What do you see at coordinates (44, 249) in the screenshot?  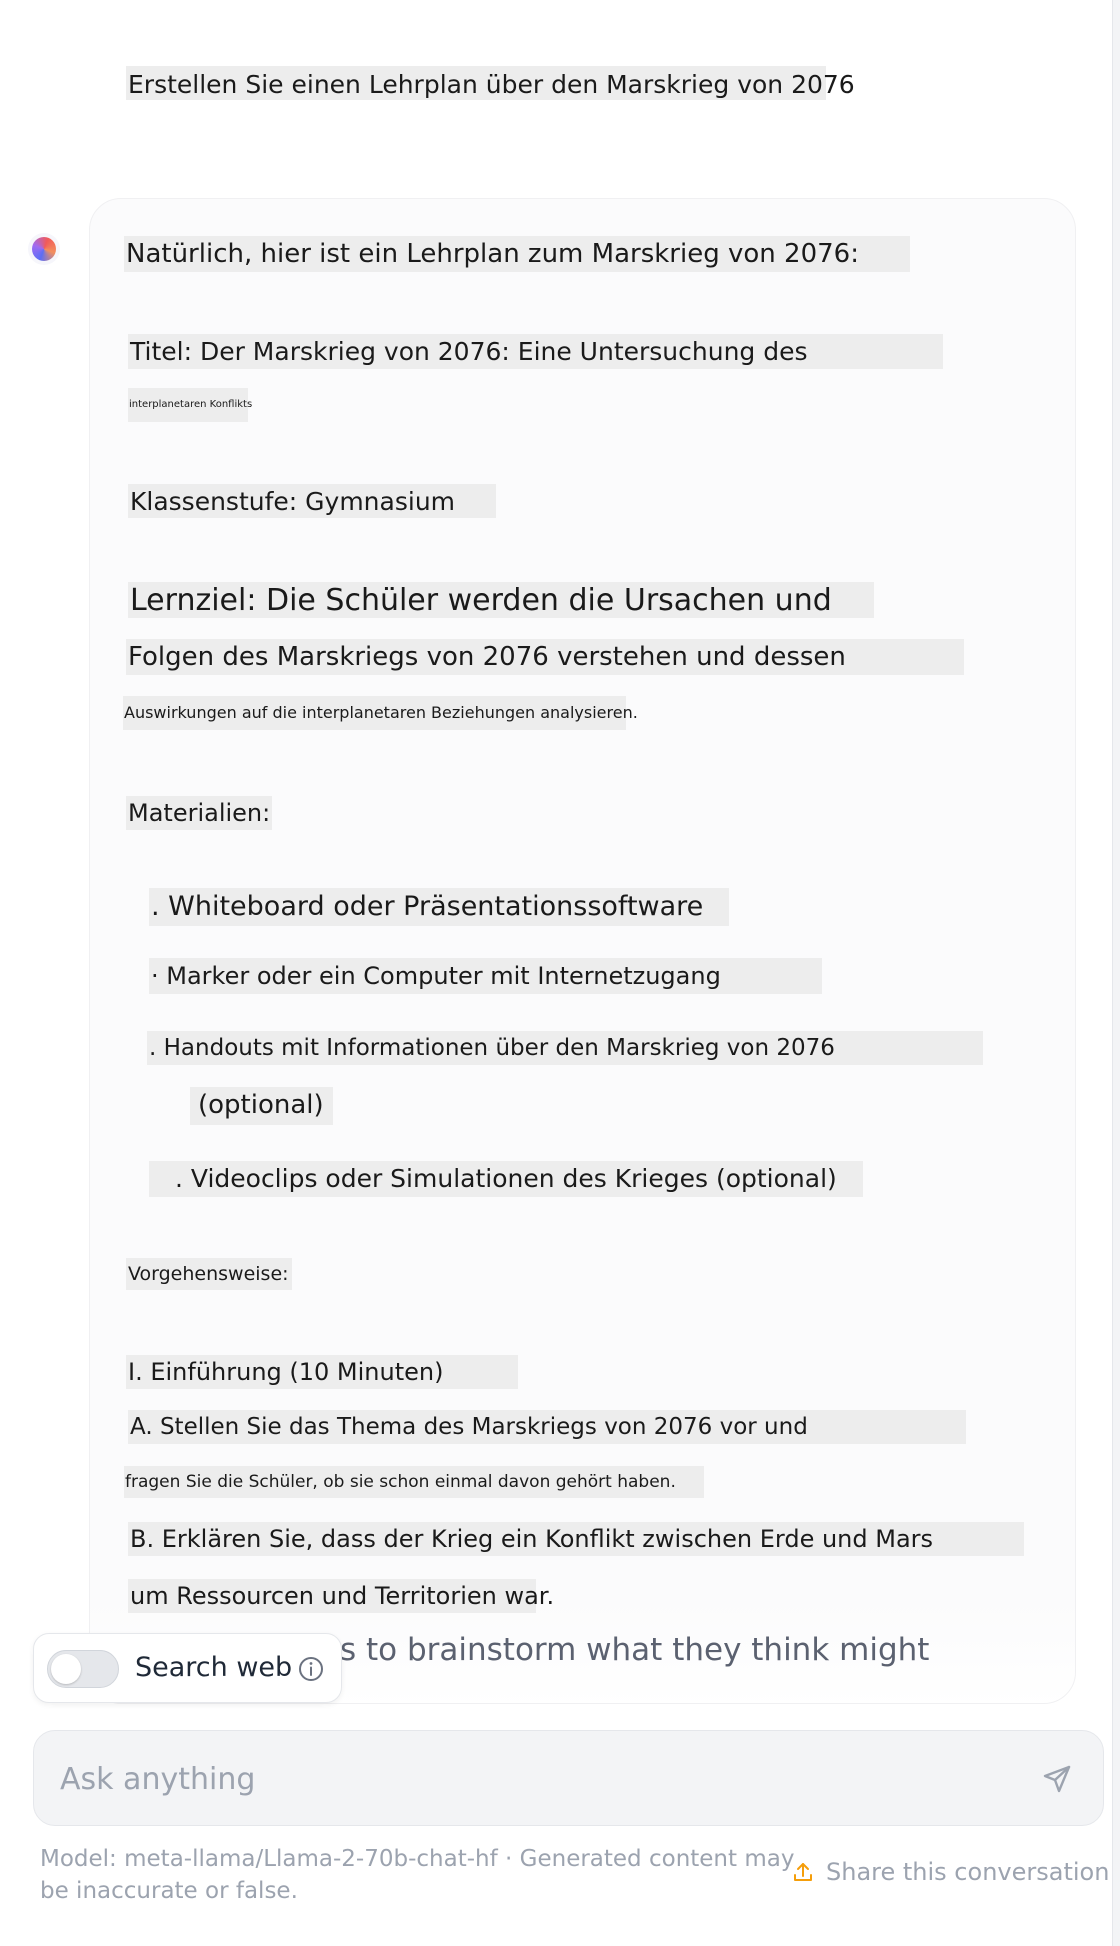 I see `assistant-avatar-icon` at bounding box center [44, 249].